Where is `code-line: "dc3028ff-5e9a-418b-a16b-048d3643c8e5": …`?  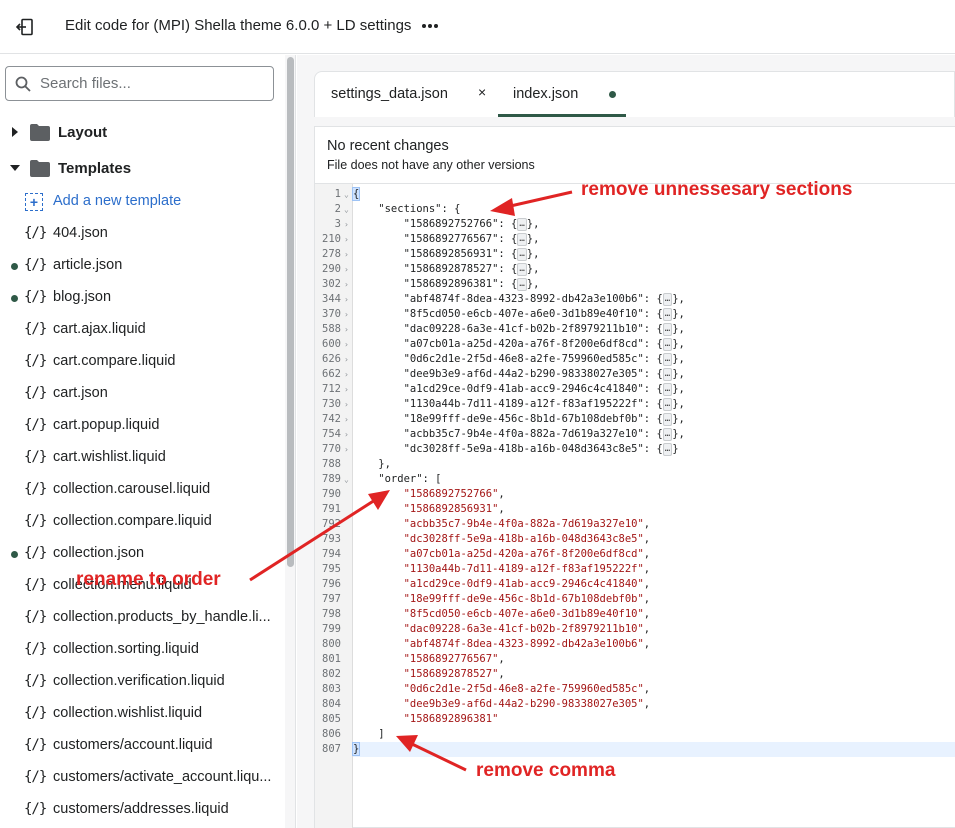
code-line: "dc3028ff-5e9a-418b-a16b-048d3643c8e5": … is located at coordinates (541, 449).